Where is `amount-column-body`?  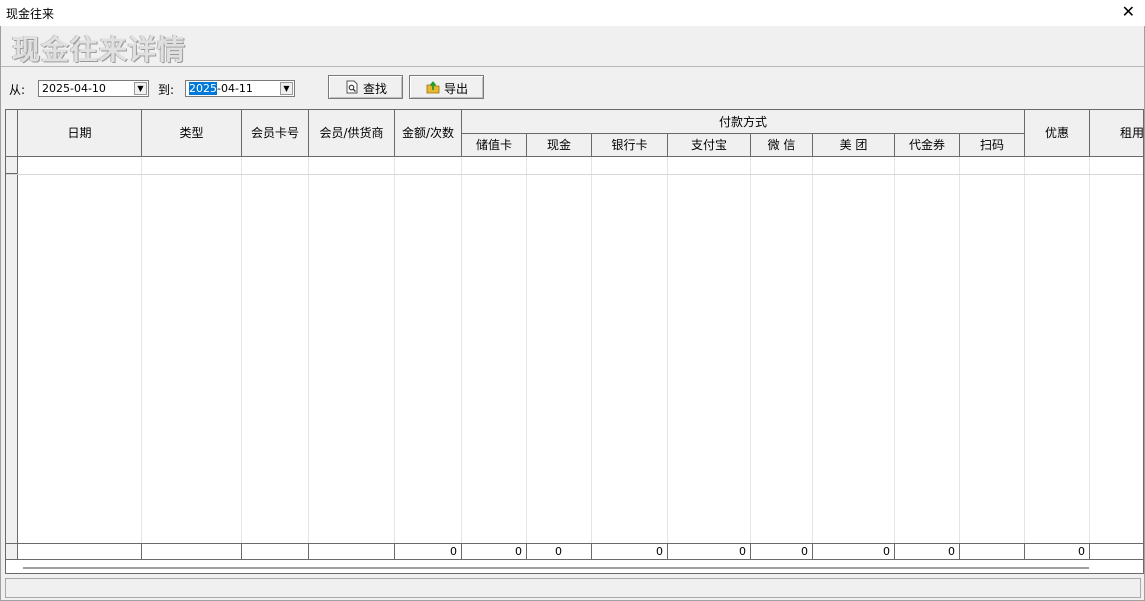 amount-column-body is located at coordinates (428, 350).